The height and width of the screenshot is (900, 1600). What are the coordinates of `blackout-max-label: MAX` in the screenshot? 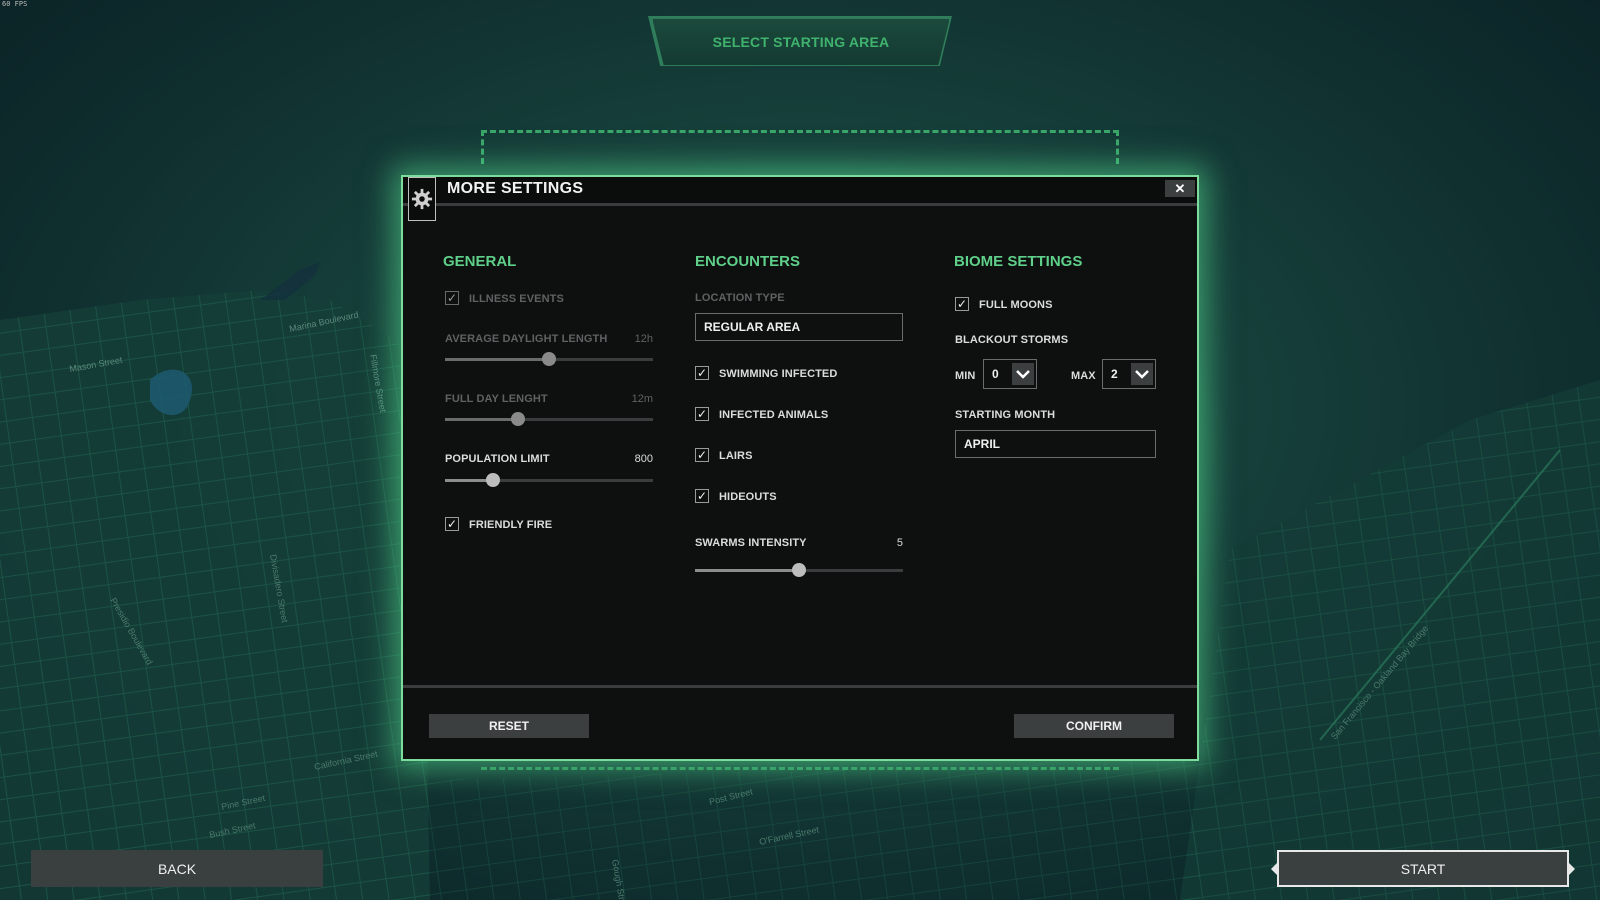 It's located at (1083, 376).